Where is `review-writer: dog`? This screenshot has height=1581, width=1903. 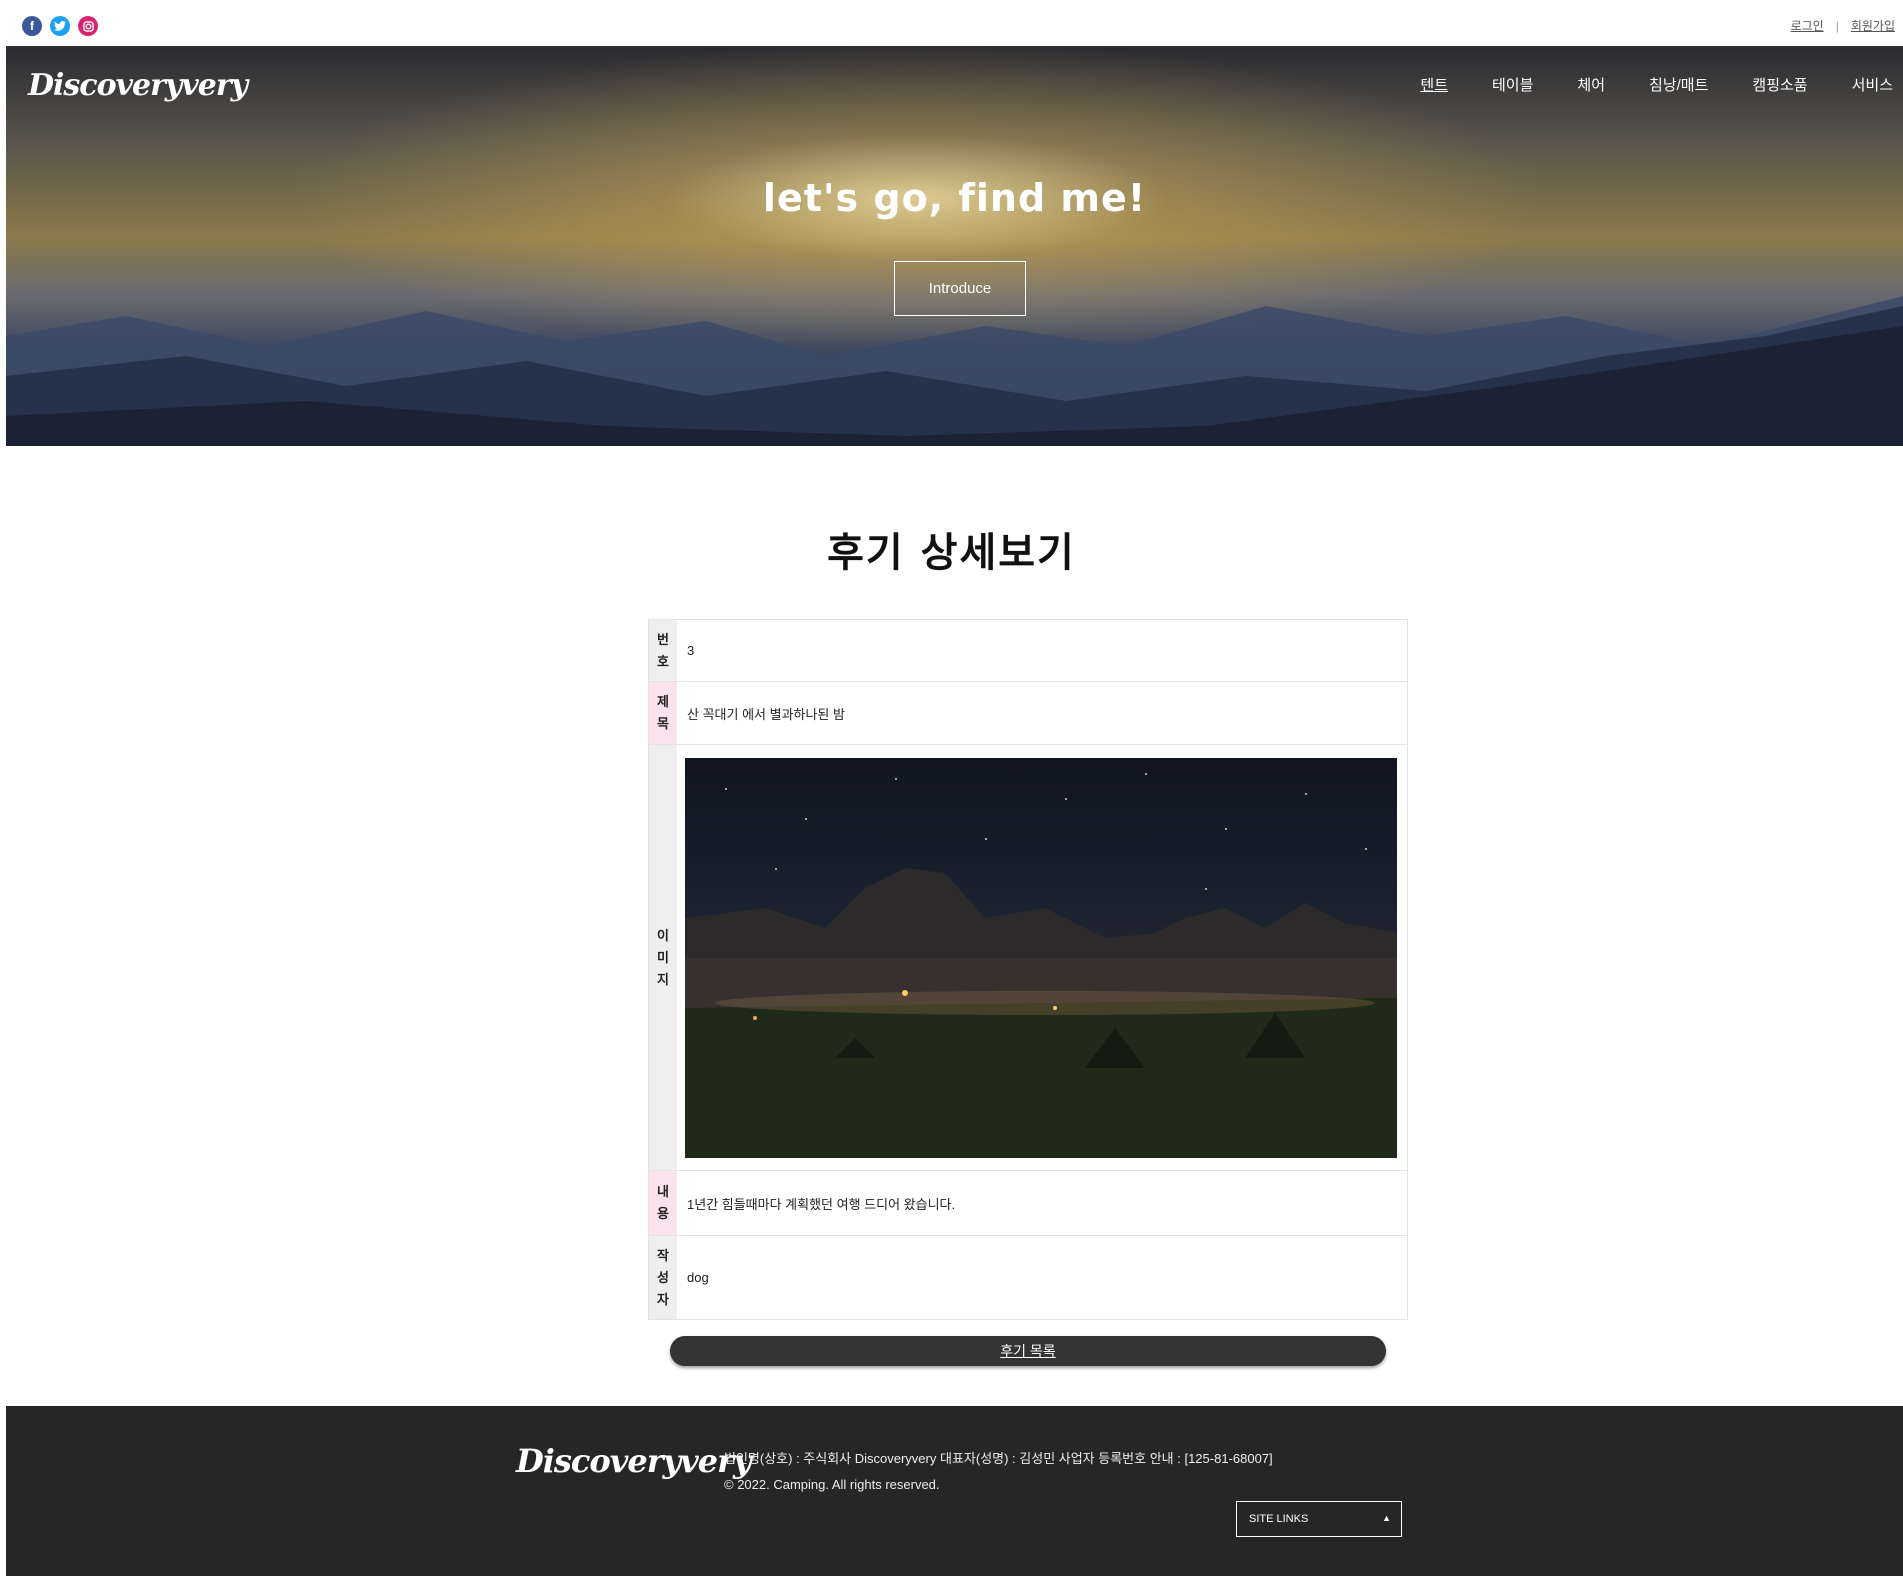 review-writer: dog is located at coordinates (698, 1277).